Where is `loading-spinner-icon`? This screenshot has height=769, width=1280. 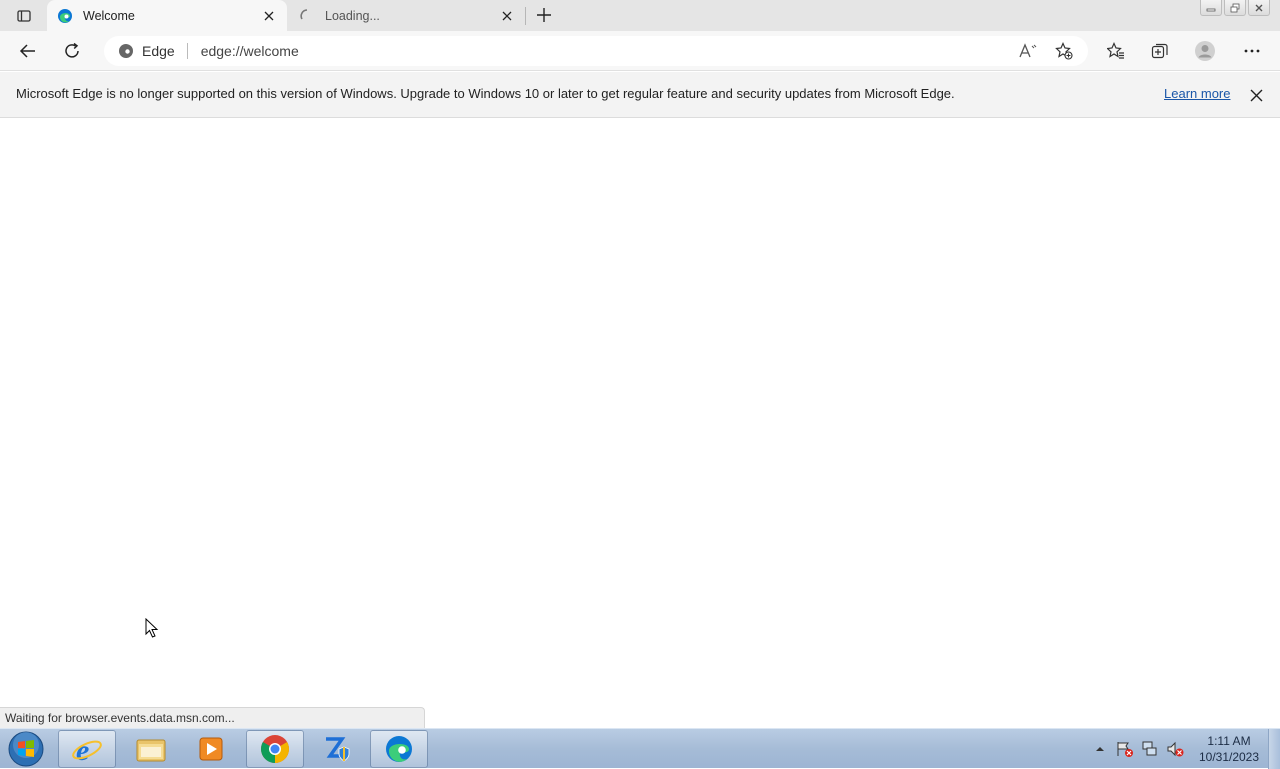
loading-spinner-icon is located at coordinates (304, 14).